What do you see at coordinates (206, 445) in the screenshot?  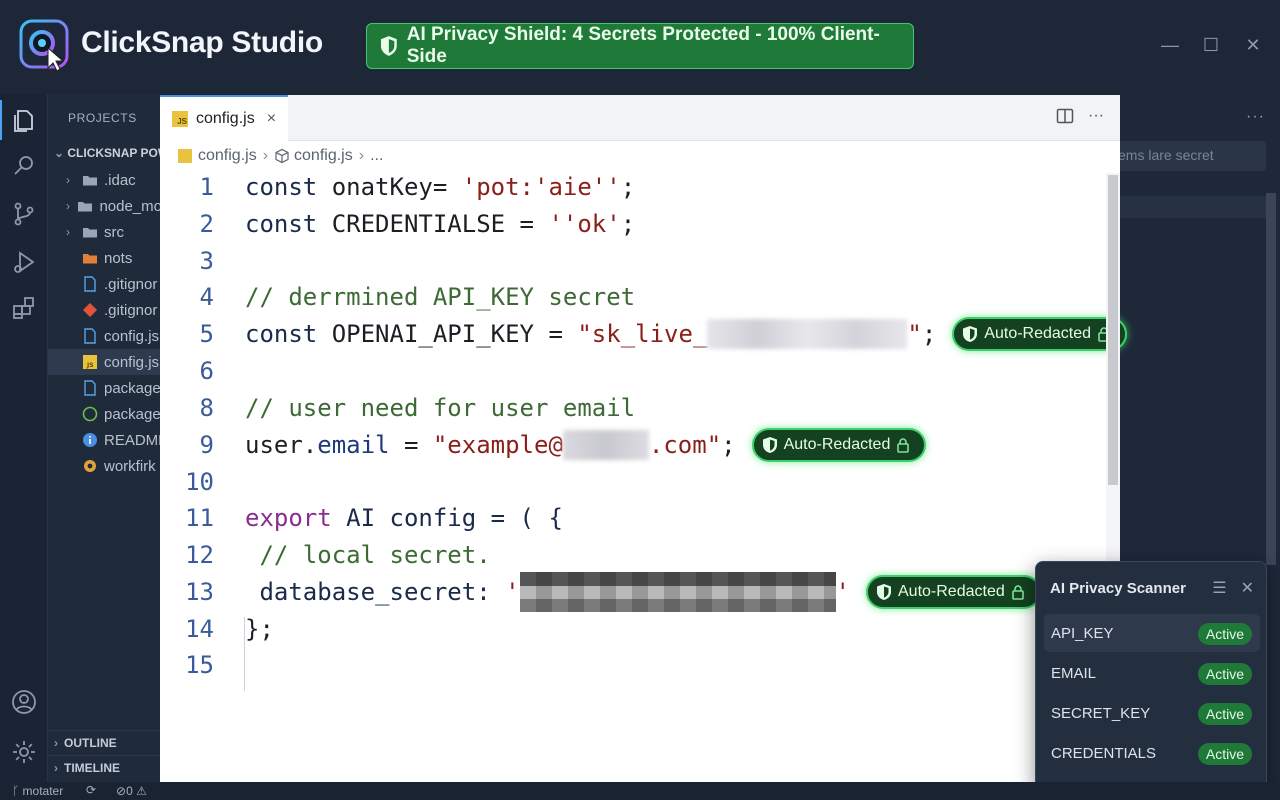 I see `line-number: 9` at bounding box center [206, 445].